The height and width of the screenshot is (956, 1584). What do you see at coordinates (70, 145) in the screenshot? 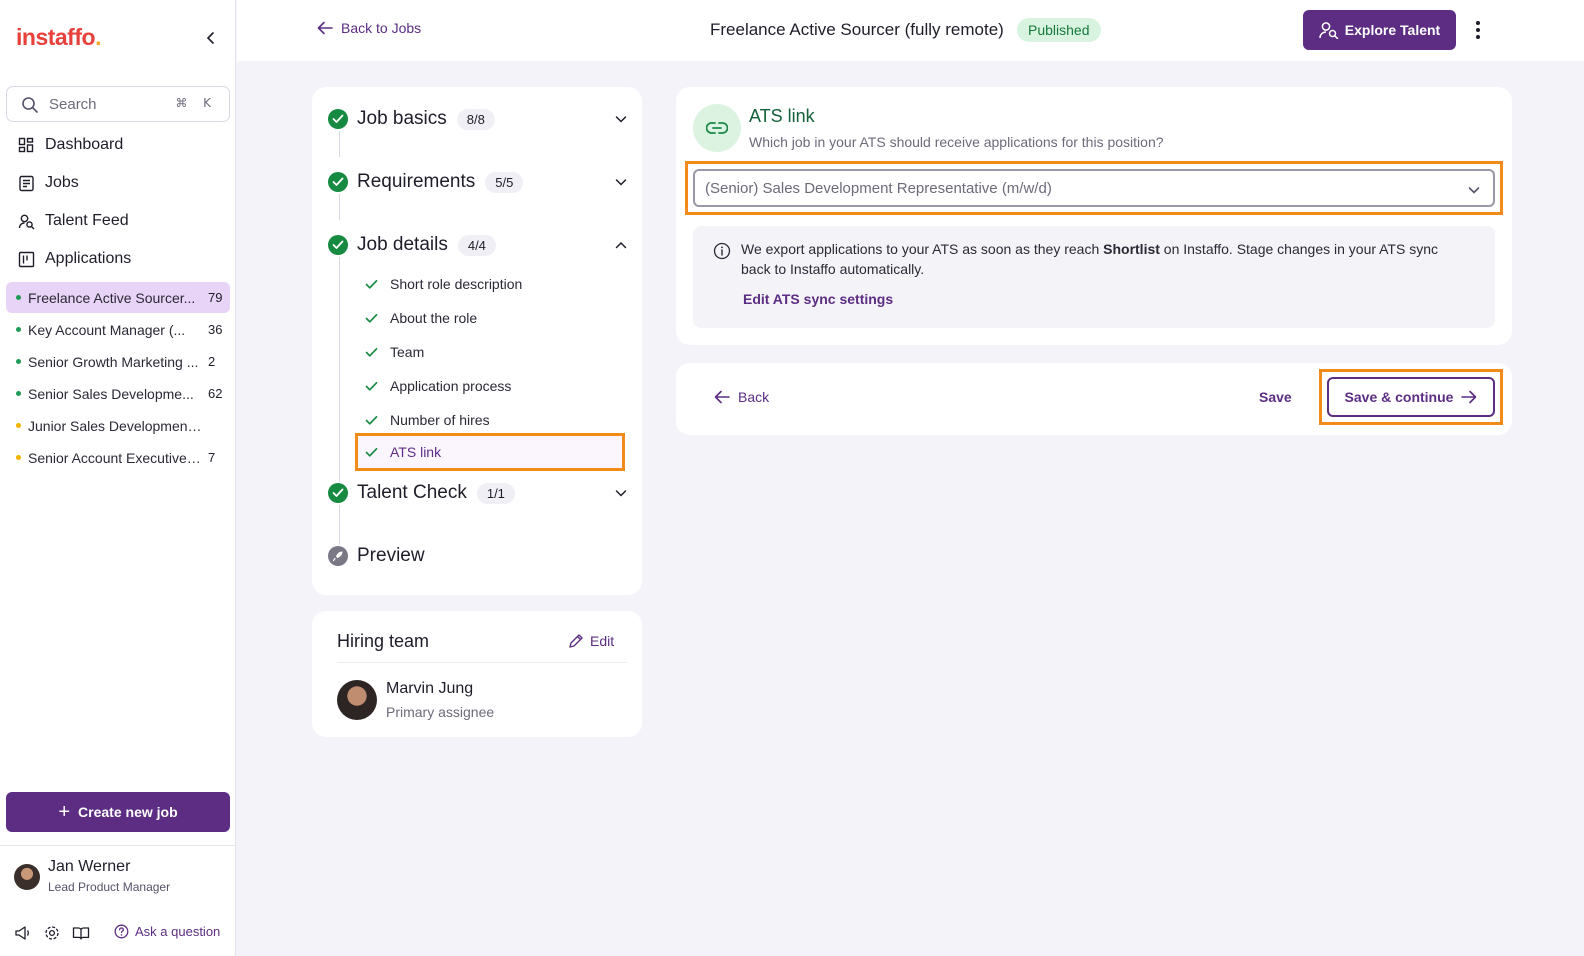
I see `nav-dashboard: Dashboard` at bounding box center [70, 145].